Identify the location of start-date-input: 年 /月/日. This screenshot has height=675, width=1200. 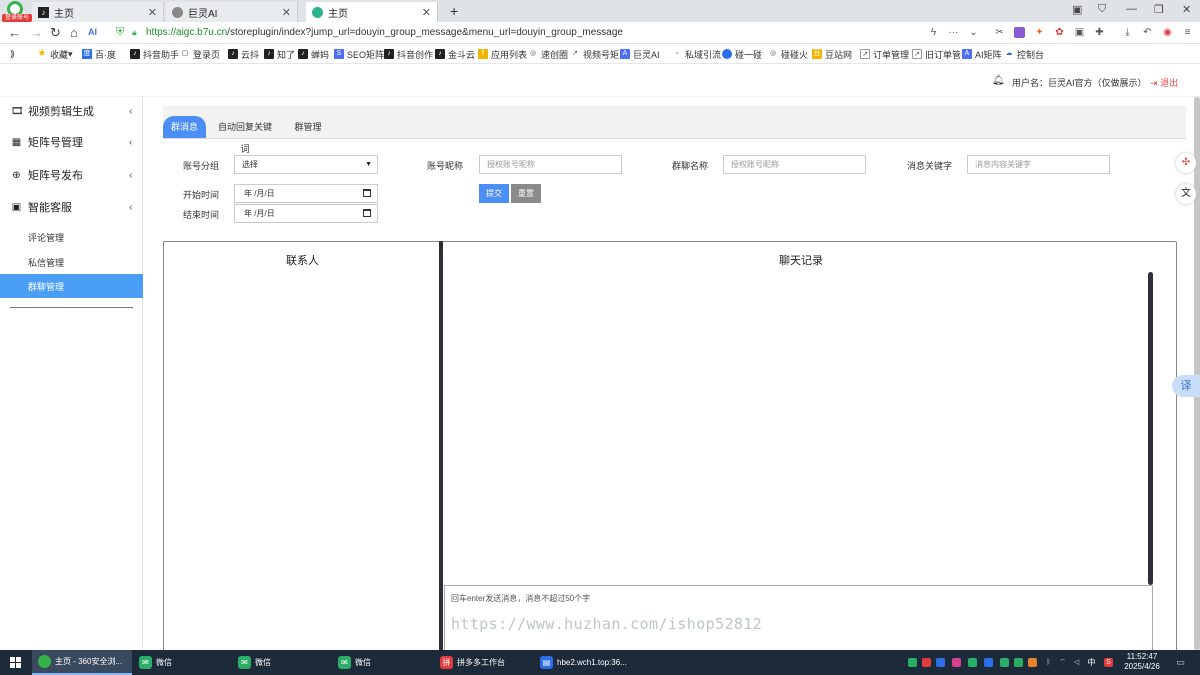
(306, 193).